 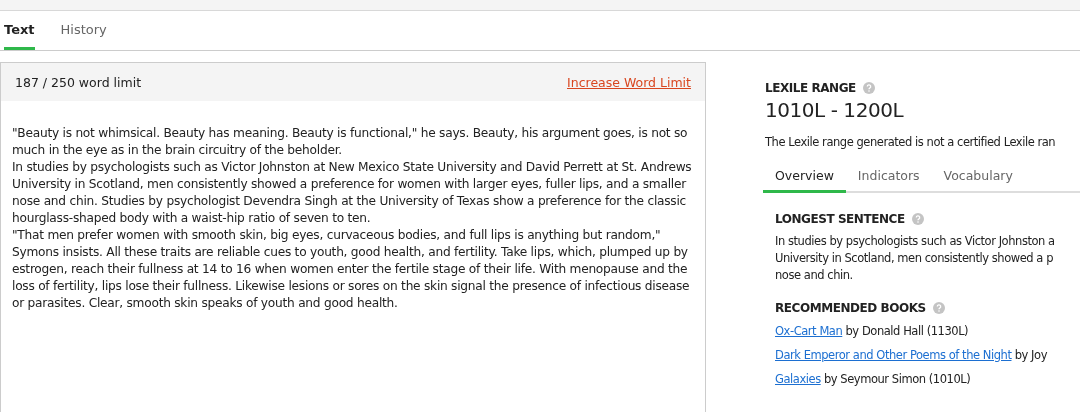 I want to click on paragraph: "Beauty is not whimsical. Beauty has meaning. Beauty is functional," he says. Beauty, his argument goes, is not so much in the eye as in the brain circuitry of the beholder., so click(x=350, y=142).